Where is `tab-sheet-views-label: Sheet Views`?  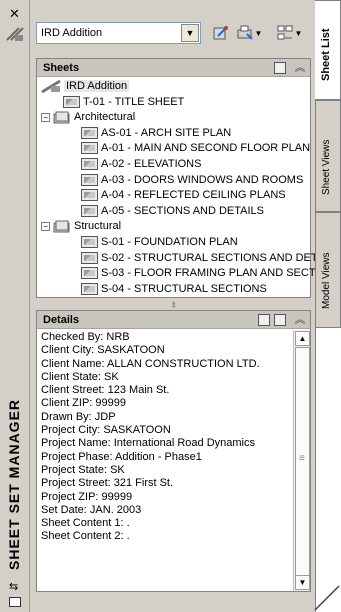 tab-sheet-views-label: Sheet Views is located at coordinates (326, 167).